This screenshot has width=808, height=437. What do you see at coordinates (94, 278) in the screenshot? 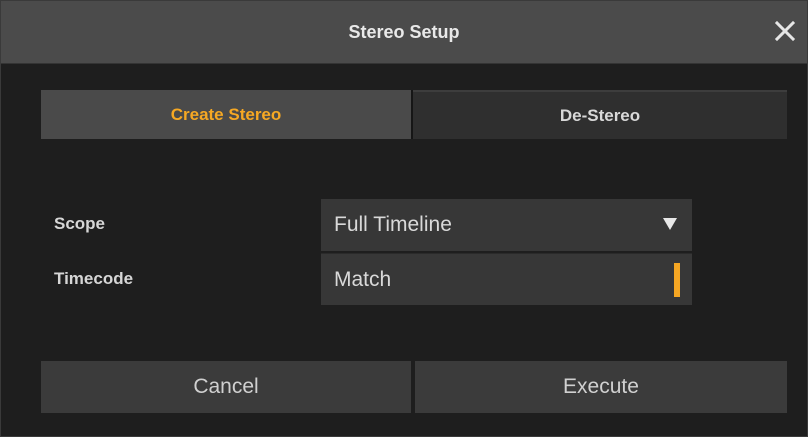
I see `timecode-label: Timecode` at bounding box center [94, 278].